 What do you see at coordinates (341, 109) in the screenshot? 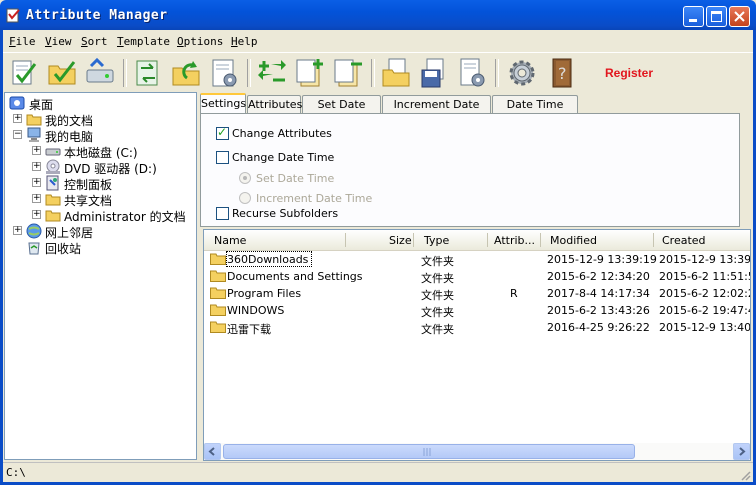
I see `tab-set-date-time: Set Date Time` at bounding box center [341, 109].